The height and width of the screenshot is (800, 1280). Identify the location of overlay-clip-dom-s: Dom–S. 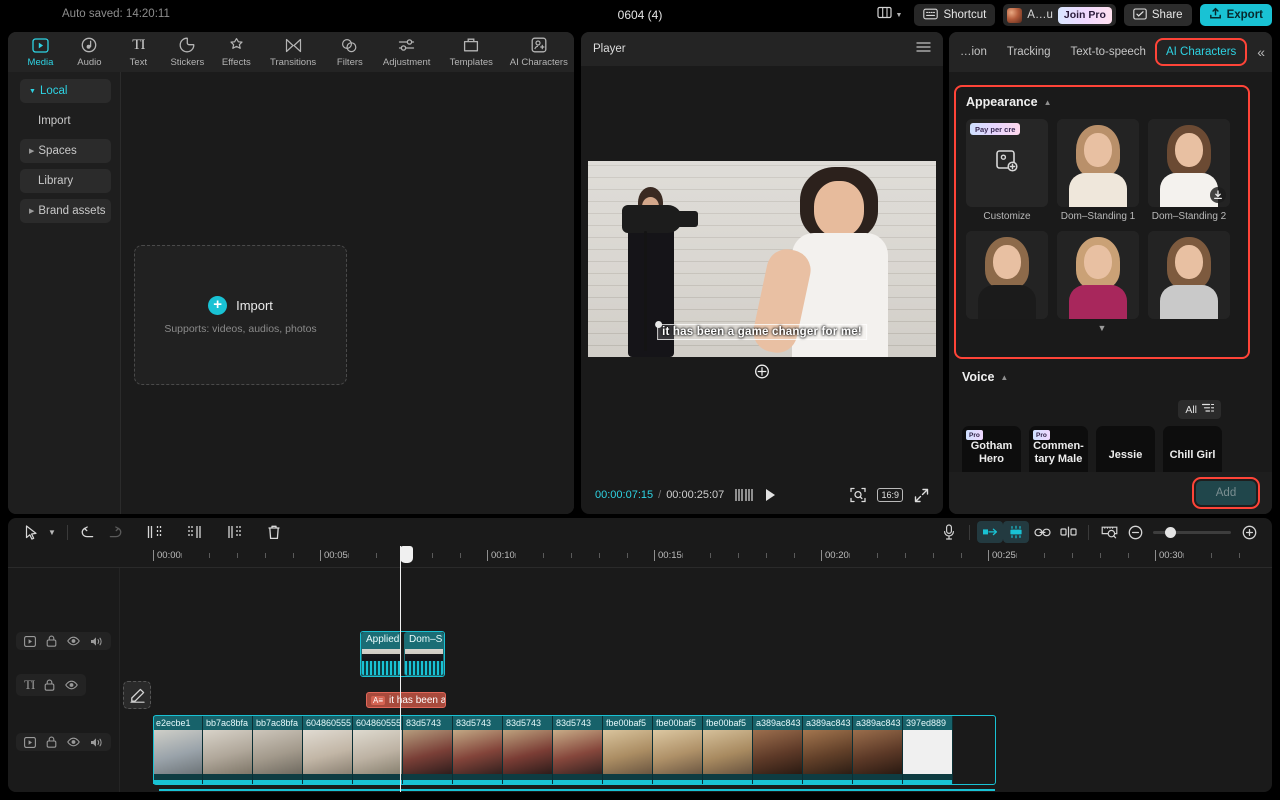
(424, 654).